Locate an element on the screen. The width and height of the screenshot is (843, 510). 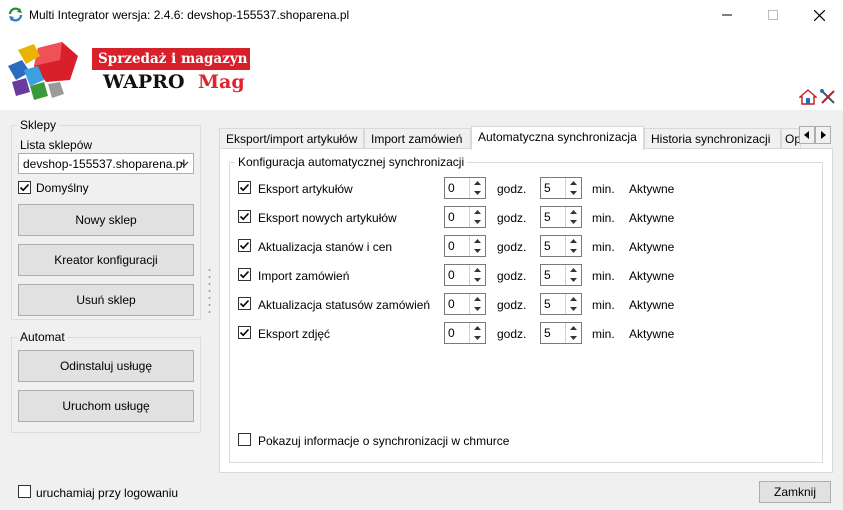
start-service-button: Uruchom usługę is located at coordinates (106, 406).